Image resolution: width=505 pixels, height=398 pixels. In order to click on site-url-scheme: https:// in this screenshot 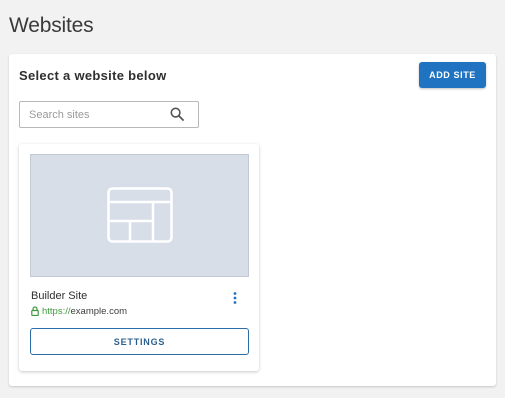, I will do `click(56, 311)`.